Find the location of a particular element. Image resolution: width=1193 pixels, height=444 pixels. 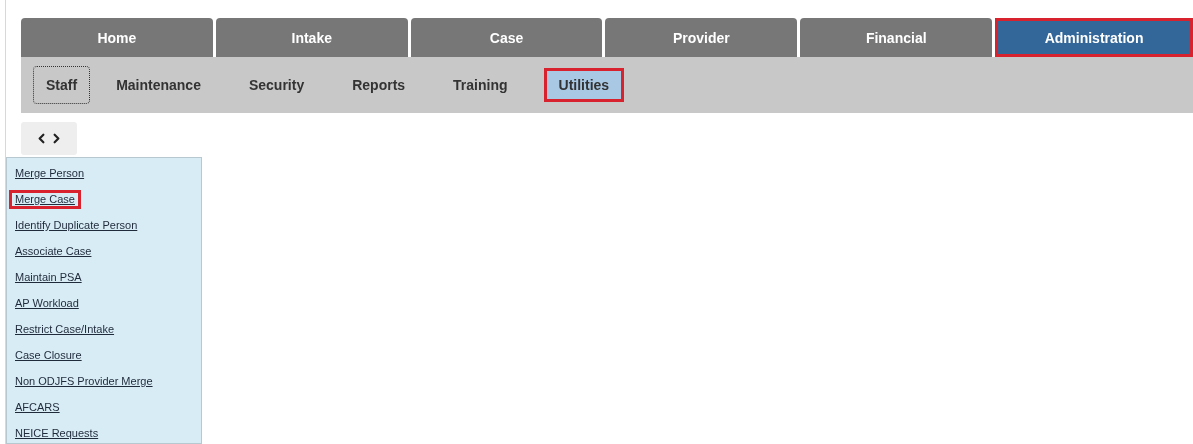

sidebar-link: Associate Case is located at coordinates (53, 251).